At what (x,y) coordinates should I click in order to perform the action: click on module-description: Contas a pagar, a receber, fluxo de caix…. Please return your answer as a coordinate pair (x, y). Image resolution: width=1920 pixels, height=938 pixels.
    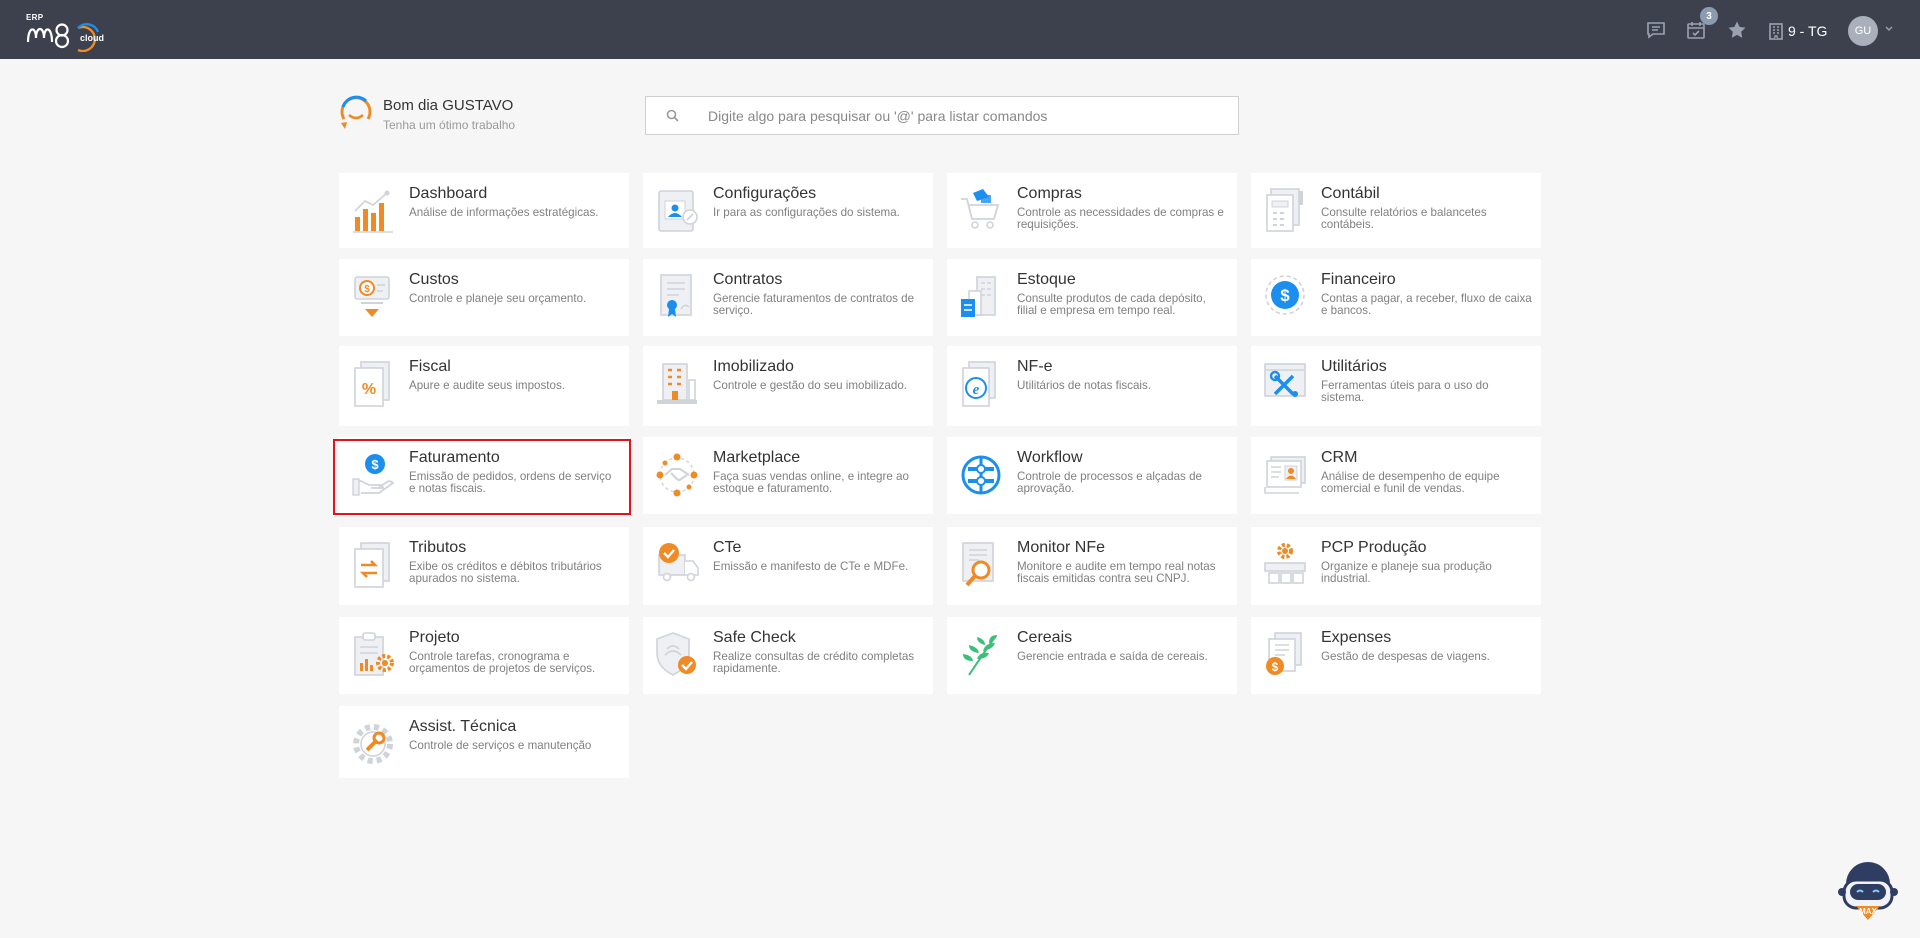
    Looking at the image, I should click on (1426, 304).